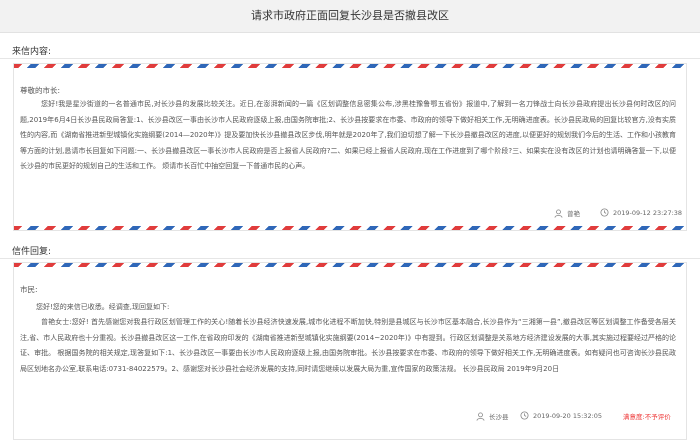 The height and width of the screenshot is (440, 700). What do you see at coordinates (32, 52) in the screenshot?
I see `letter-section-label: 来信内容:` at bounding box center [32, 52].